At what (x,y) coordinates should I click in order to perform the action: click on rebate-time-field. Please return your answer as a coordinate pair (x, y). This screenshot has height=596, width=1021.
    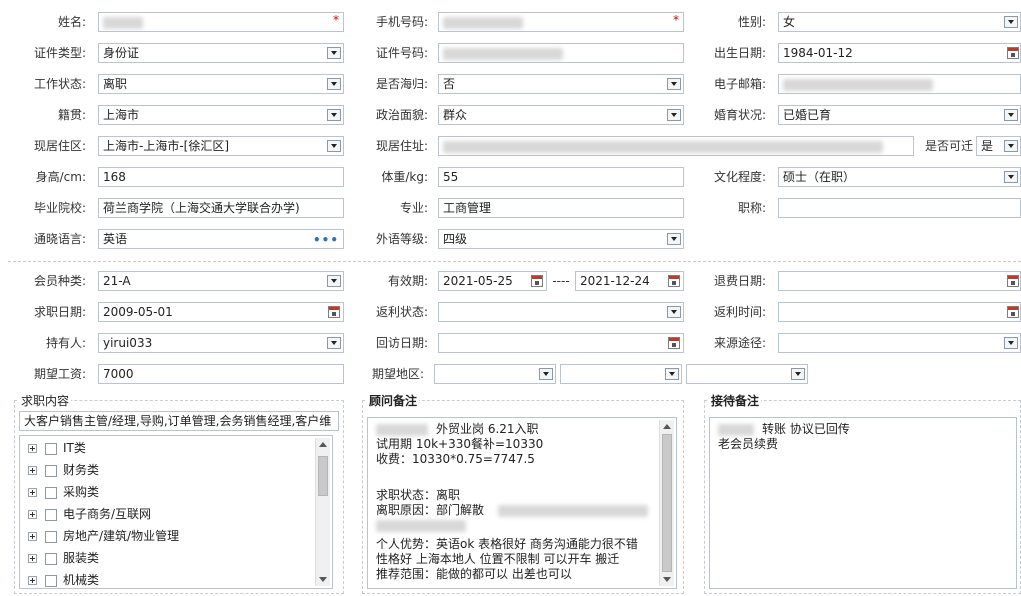
    Looking at the image, I should click on (899, 312).